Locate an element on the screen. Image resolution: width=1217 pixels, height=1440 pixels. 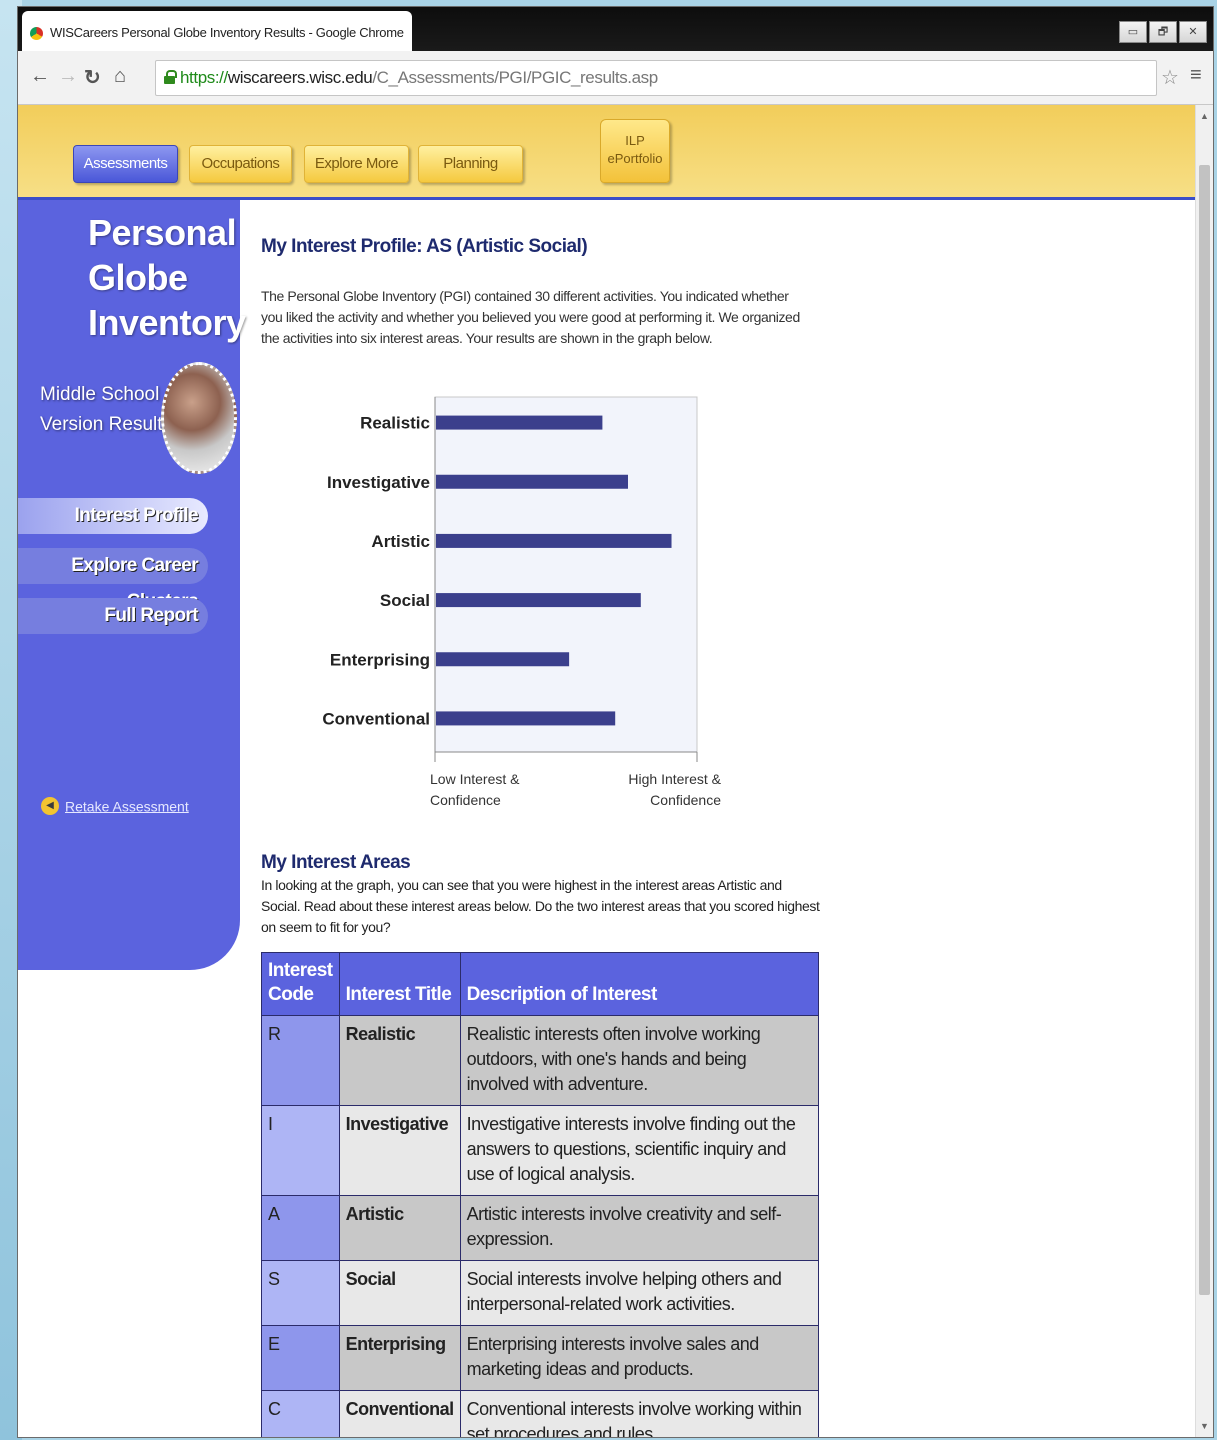
chart-plot-area is located at coordinates (566, 574).